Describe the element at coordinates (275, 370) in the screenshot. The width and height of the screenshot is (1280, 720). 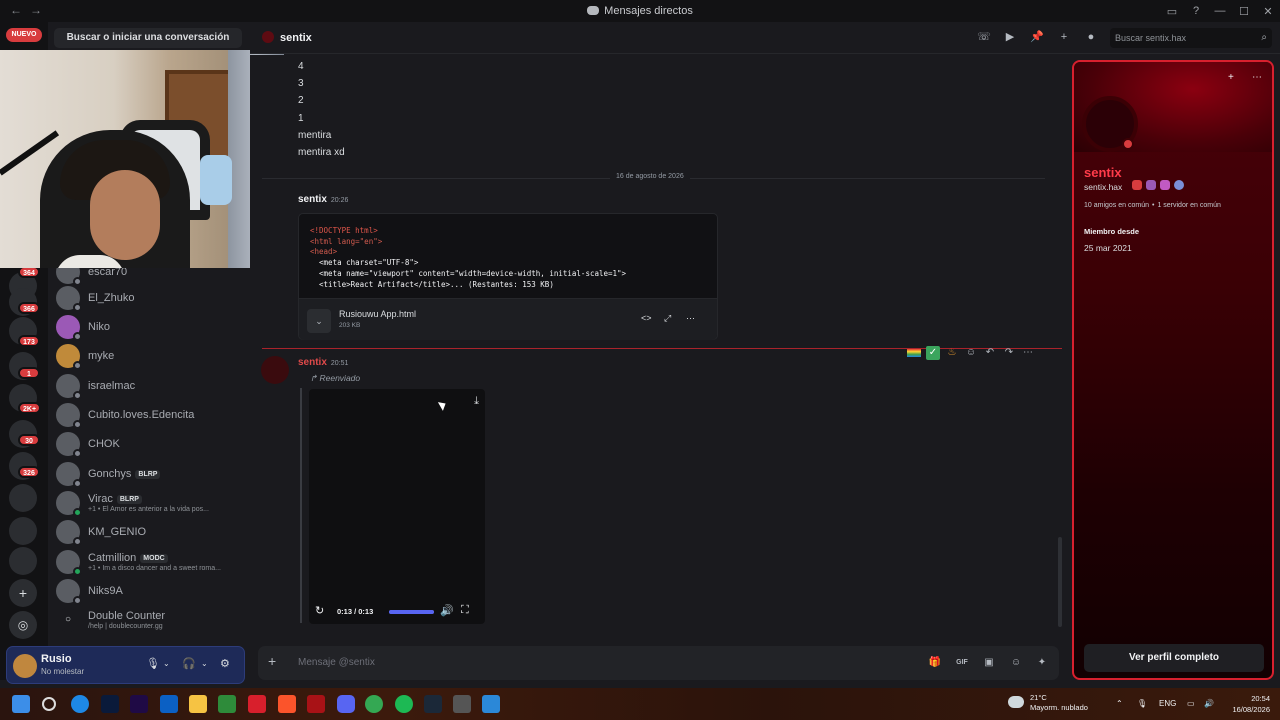
I see `author-avatar` at that location.